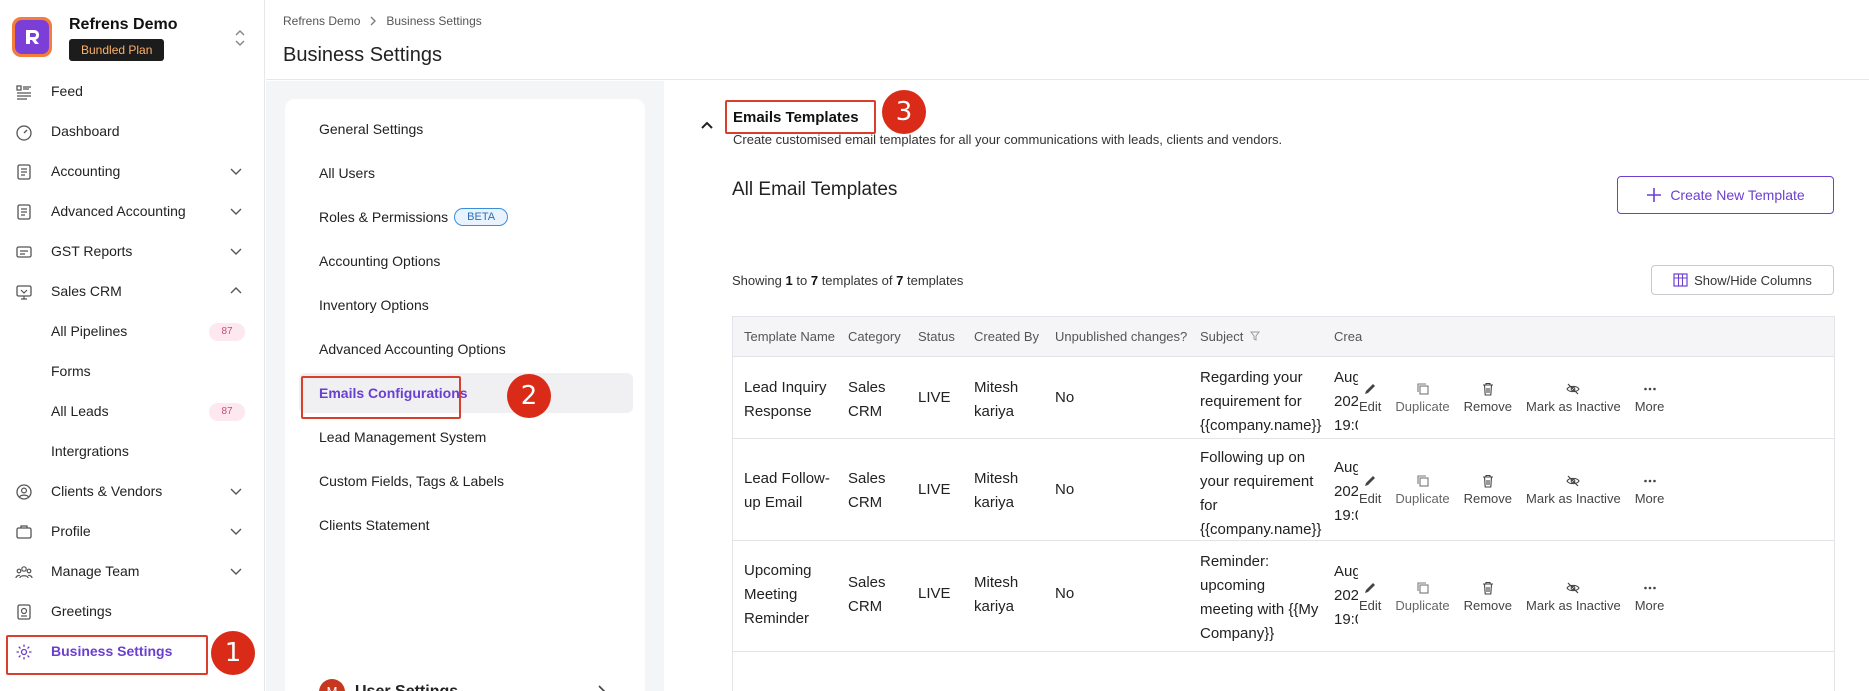 This screenshot has width=1869, height=691. I want to click on column-header-subject: Subject, so click(1230, 337).